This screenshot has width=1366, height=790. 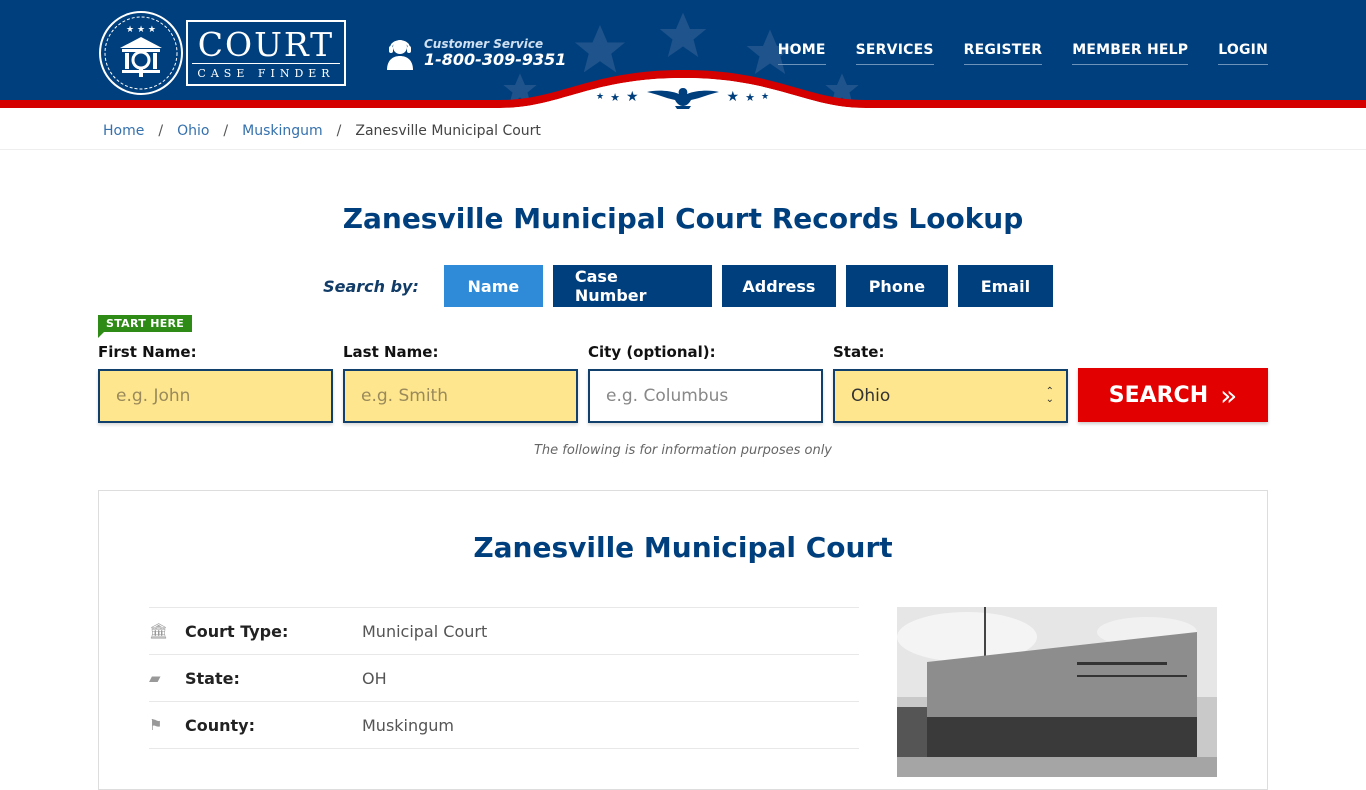 I want to click on headset-agent-icon, so click(x=400, y=55).